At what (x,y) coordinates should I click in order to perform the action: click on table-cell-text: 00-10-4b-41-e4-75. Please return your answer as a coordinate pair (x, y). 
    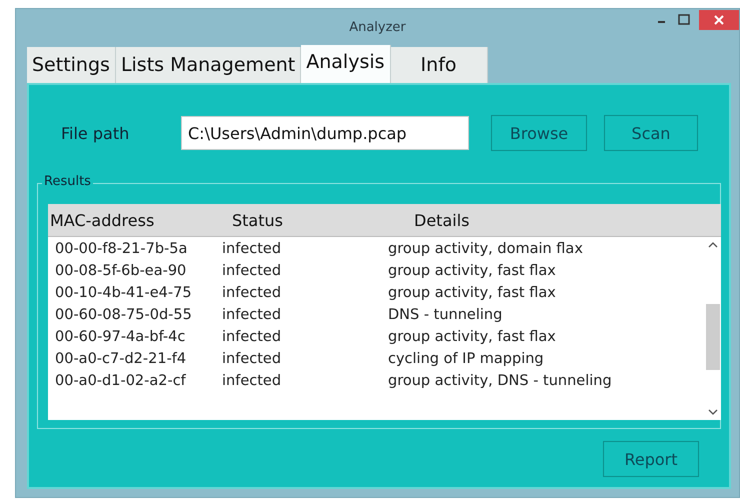
    Looking at the image, I should click on (123, 293).